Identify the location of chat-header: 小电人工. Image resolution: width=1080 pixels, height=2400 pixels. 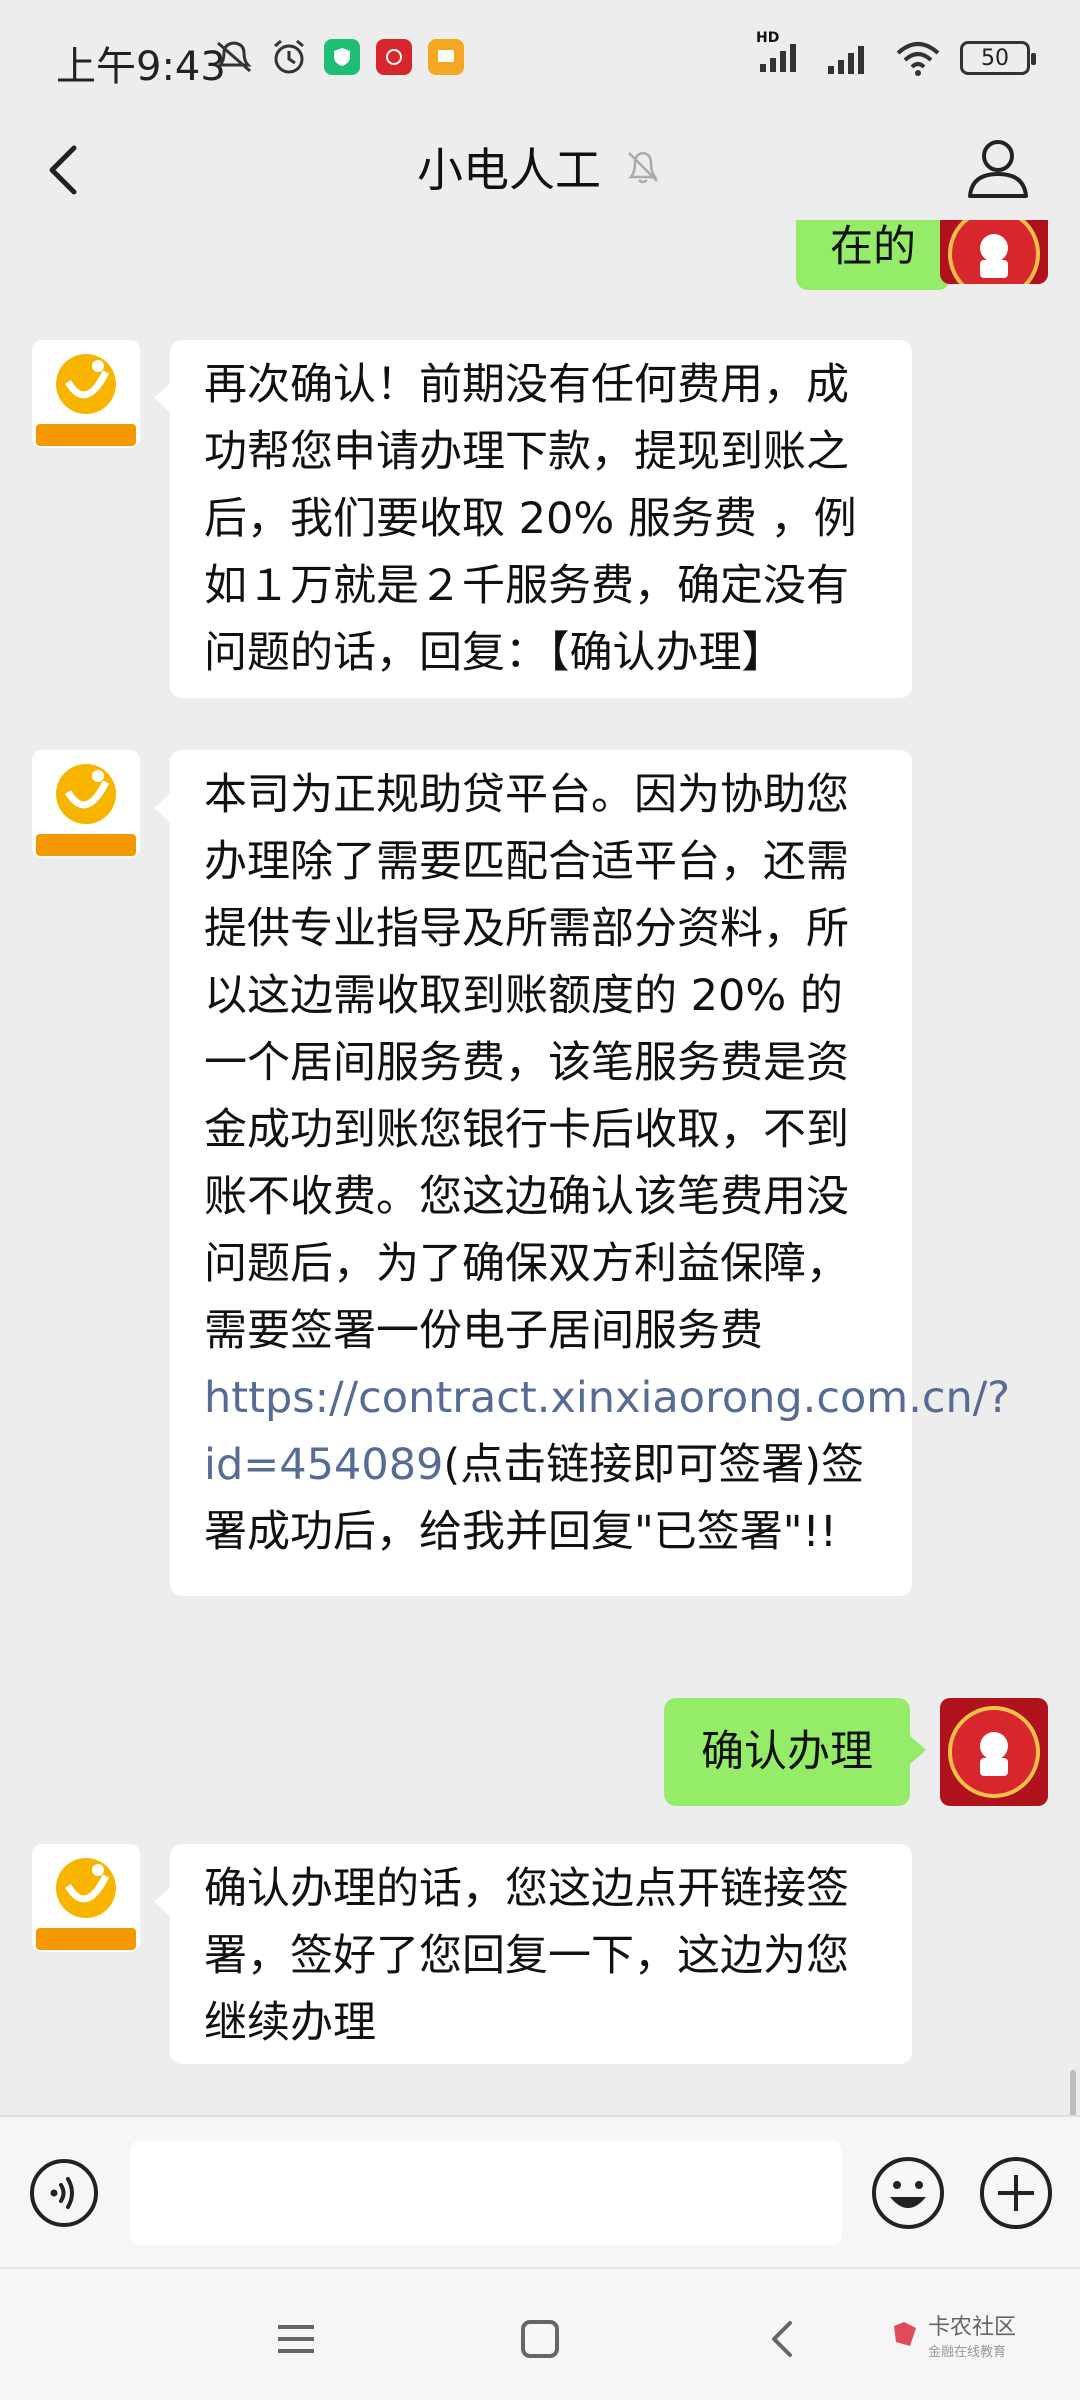
(540, 170).